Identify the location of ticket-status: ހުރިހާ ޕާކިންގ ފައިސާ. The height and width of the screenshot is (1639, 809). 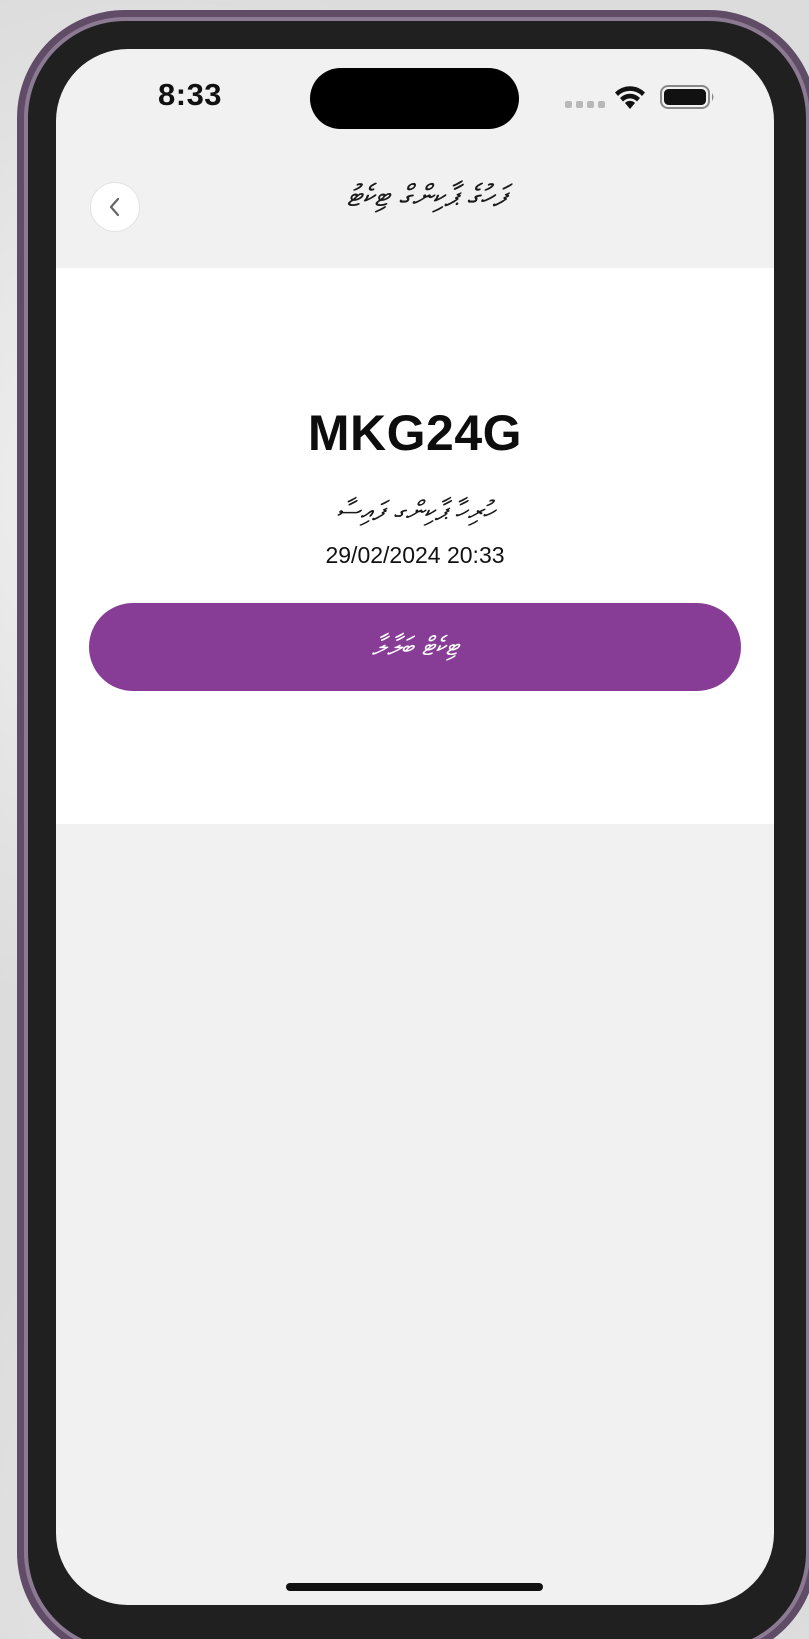
(415, 511).